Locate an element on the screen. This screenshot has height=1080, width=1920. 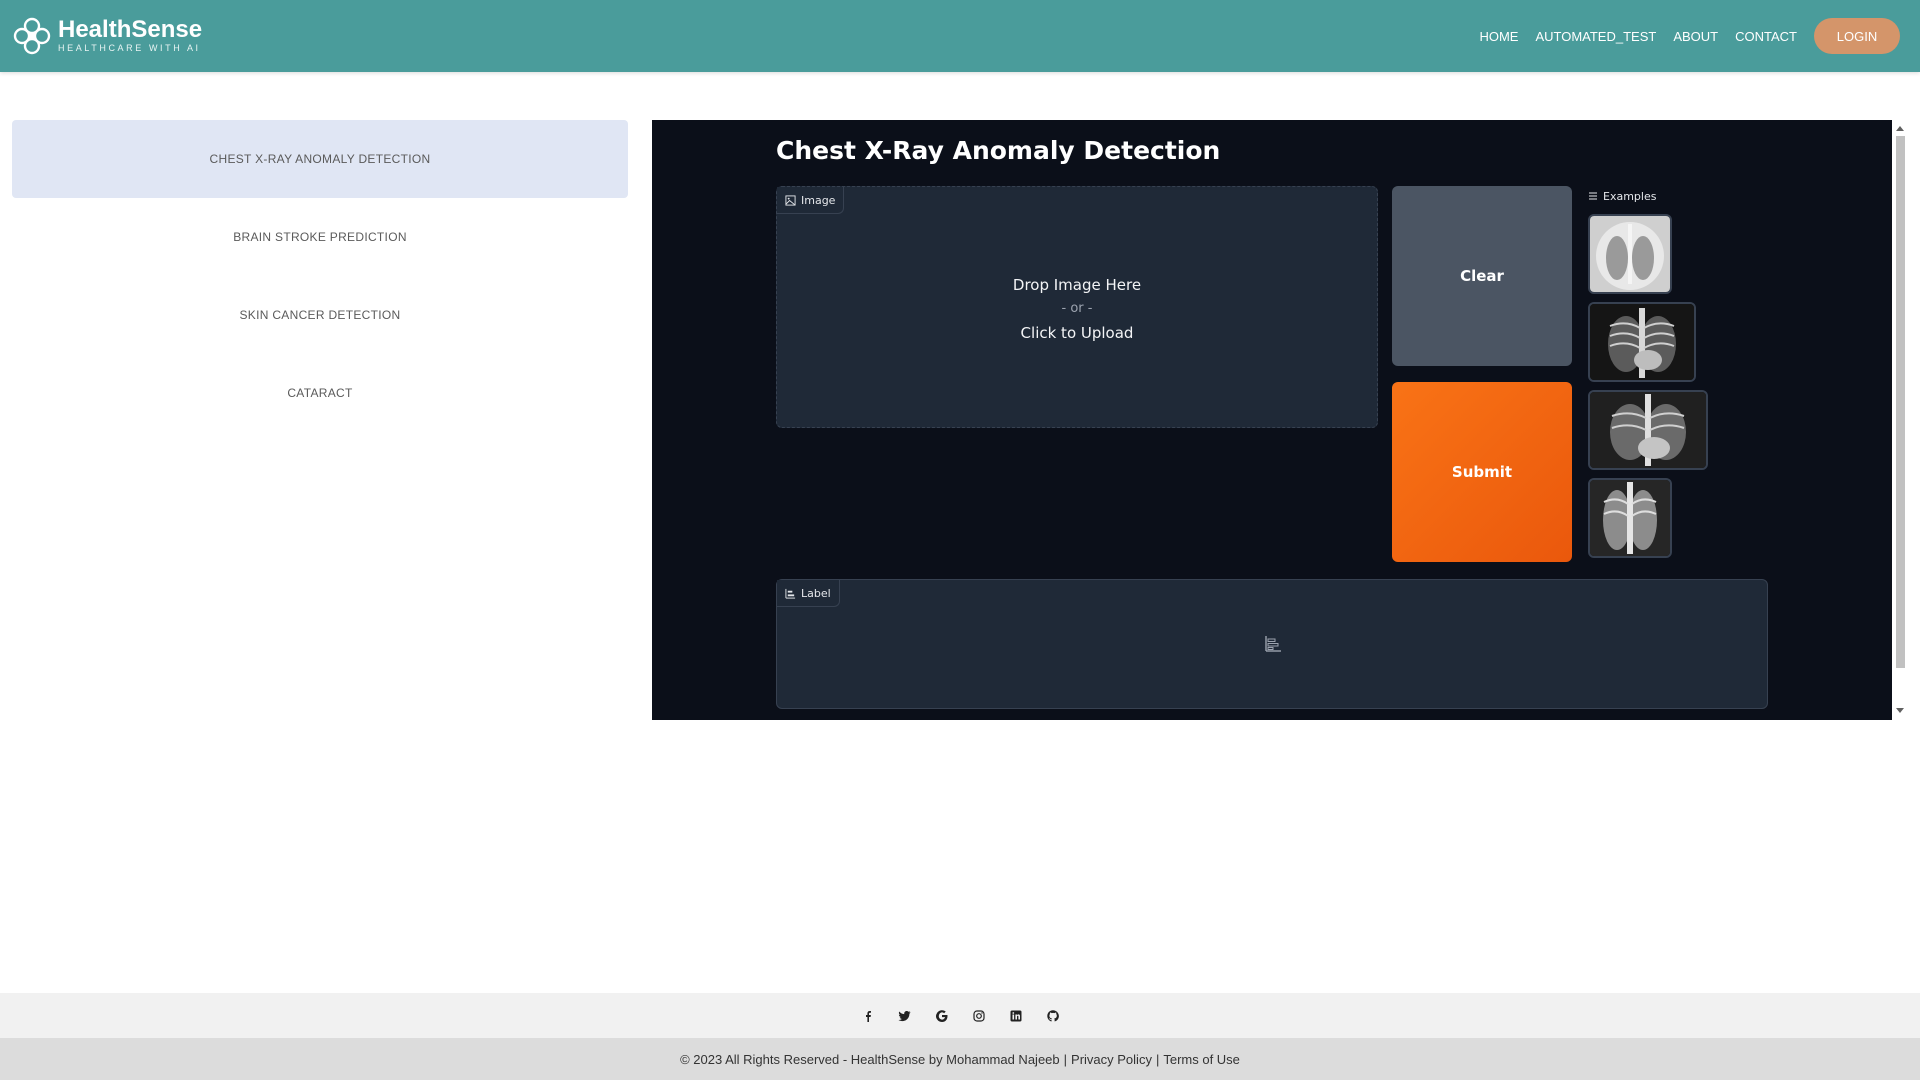
nav-about: ABOUT is located at coordinates (1695, 36).